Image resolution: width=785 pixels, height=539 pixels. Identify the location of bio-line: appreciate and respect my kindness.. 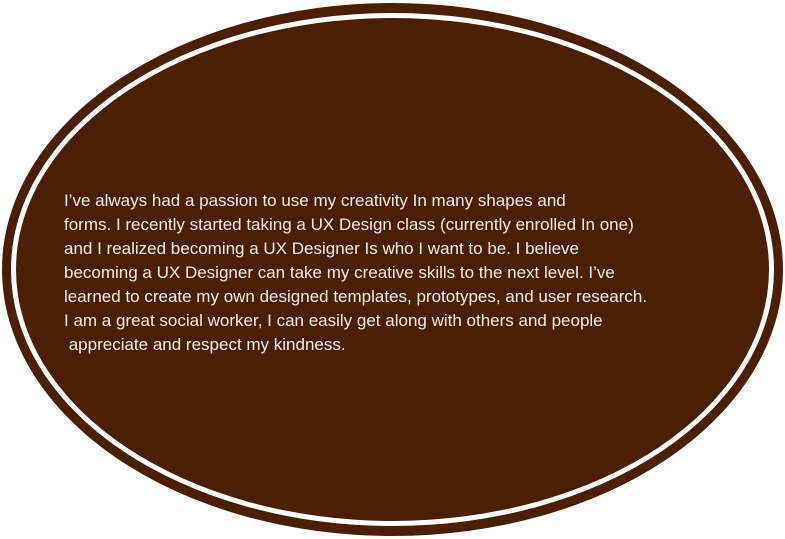
(205, 344).